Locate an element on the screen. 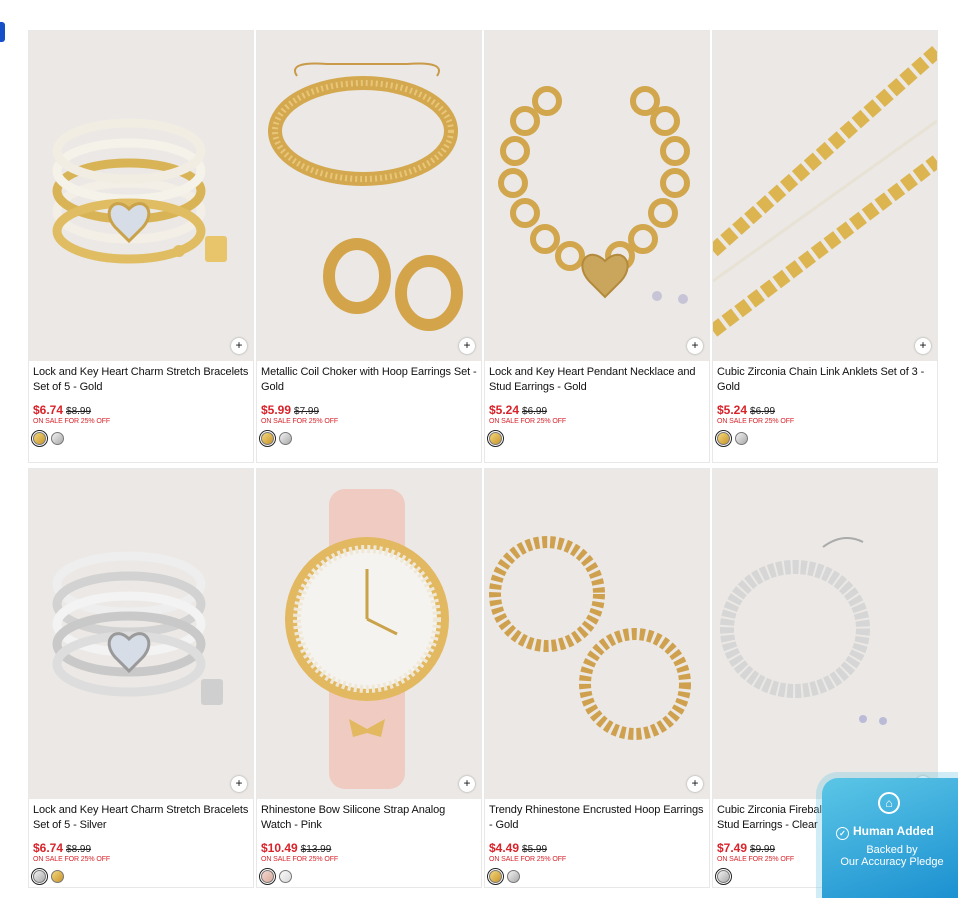 Image resolution: width=958 pixels, height=898 pixels. sale-price: $10.49 is located at coordinates (279, 848).